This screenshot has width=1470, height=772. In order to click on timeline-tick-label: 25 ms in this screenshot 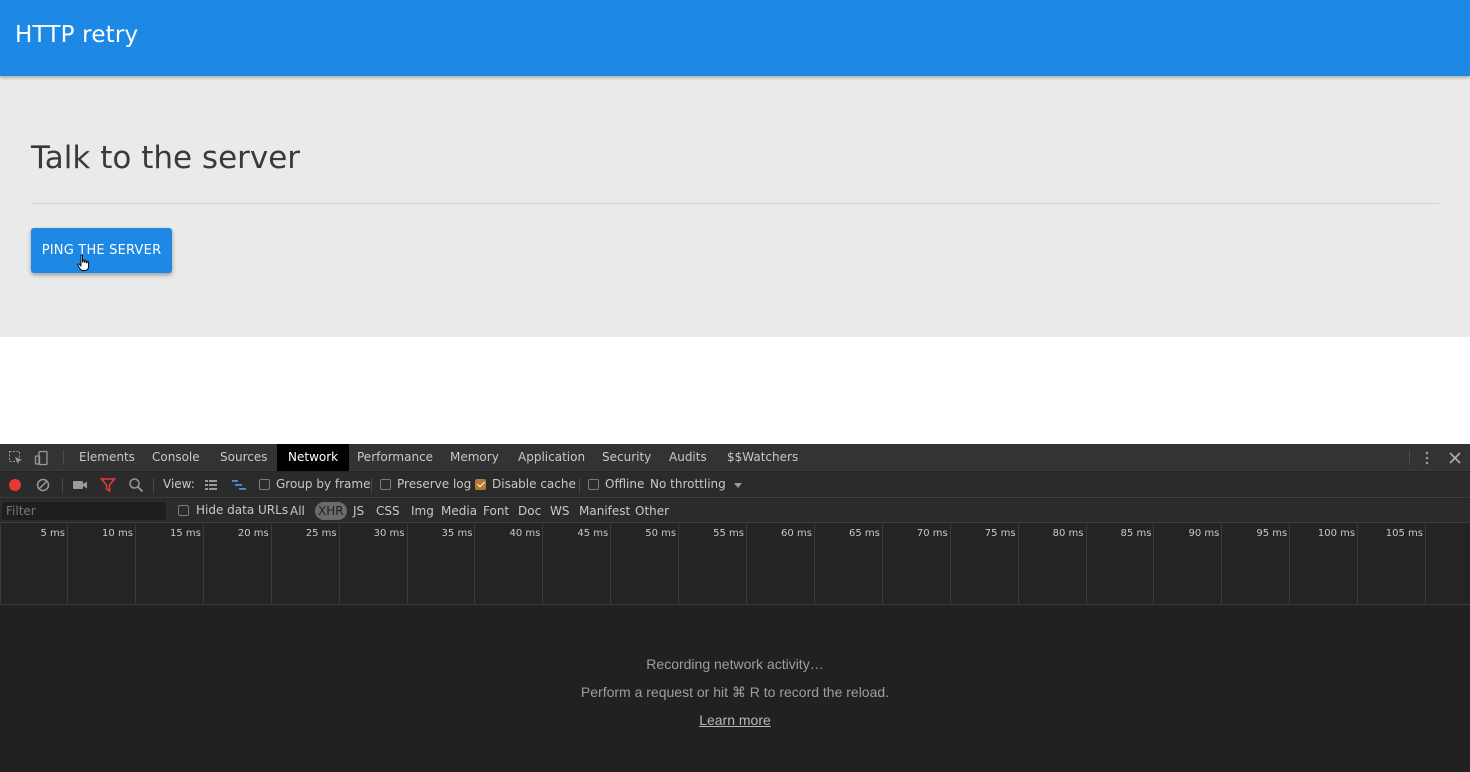, I will do `click(321, 533)`.